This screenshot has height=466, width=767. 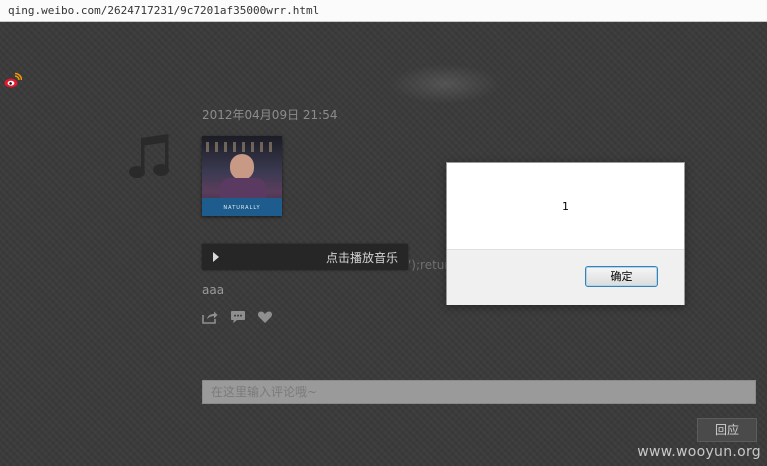 I want to click on singer-face, so click(x=242, y=167).